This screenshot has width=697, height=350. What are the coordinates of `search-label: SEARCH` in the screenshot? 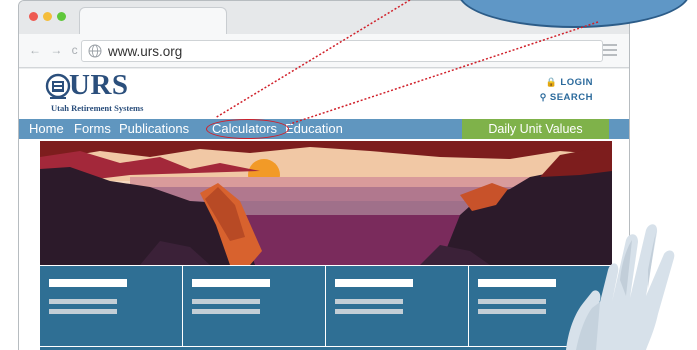 It's located at (571, 97).